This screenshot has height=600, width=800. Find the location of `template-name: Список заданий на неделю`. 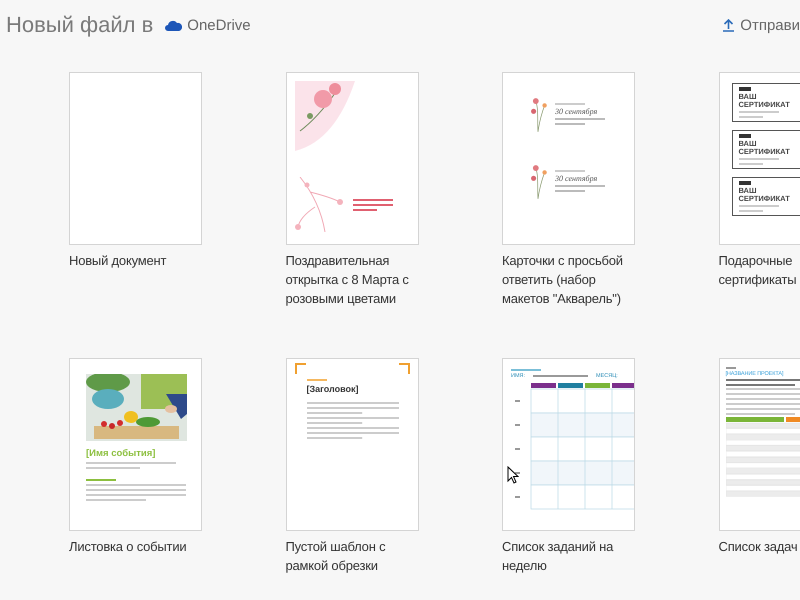

template-name: Список заданий на неделю is located at coordinates (572, 556).